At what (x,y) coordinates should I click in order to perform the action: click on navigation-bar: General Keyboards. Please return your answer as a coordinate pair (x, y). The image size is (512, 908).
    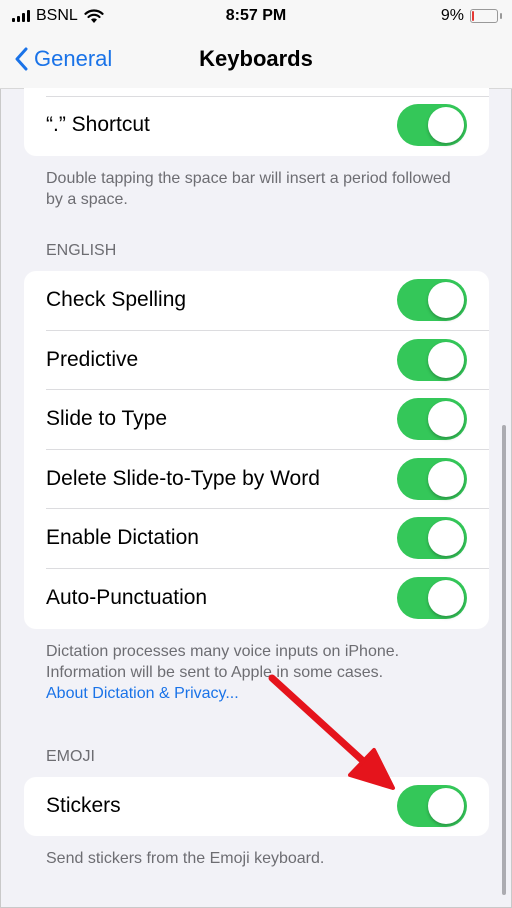
    Looking at the image, I should click on (256, 61).